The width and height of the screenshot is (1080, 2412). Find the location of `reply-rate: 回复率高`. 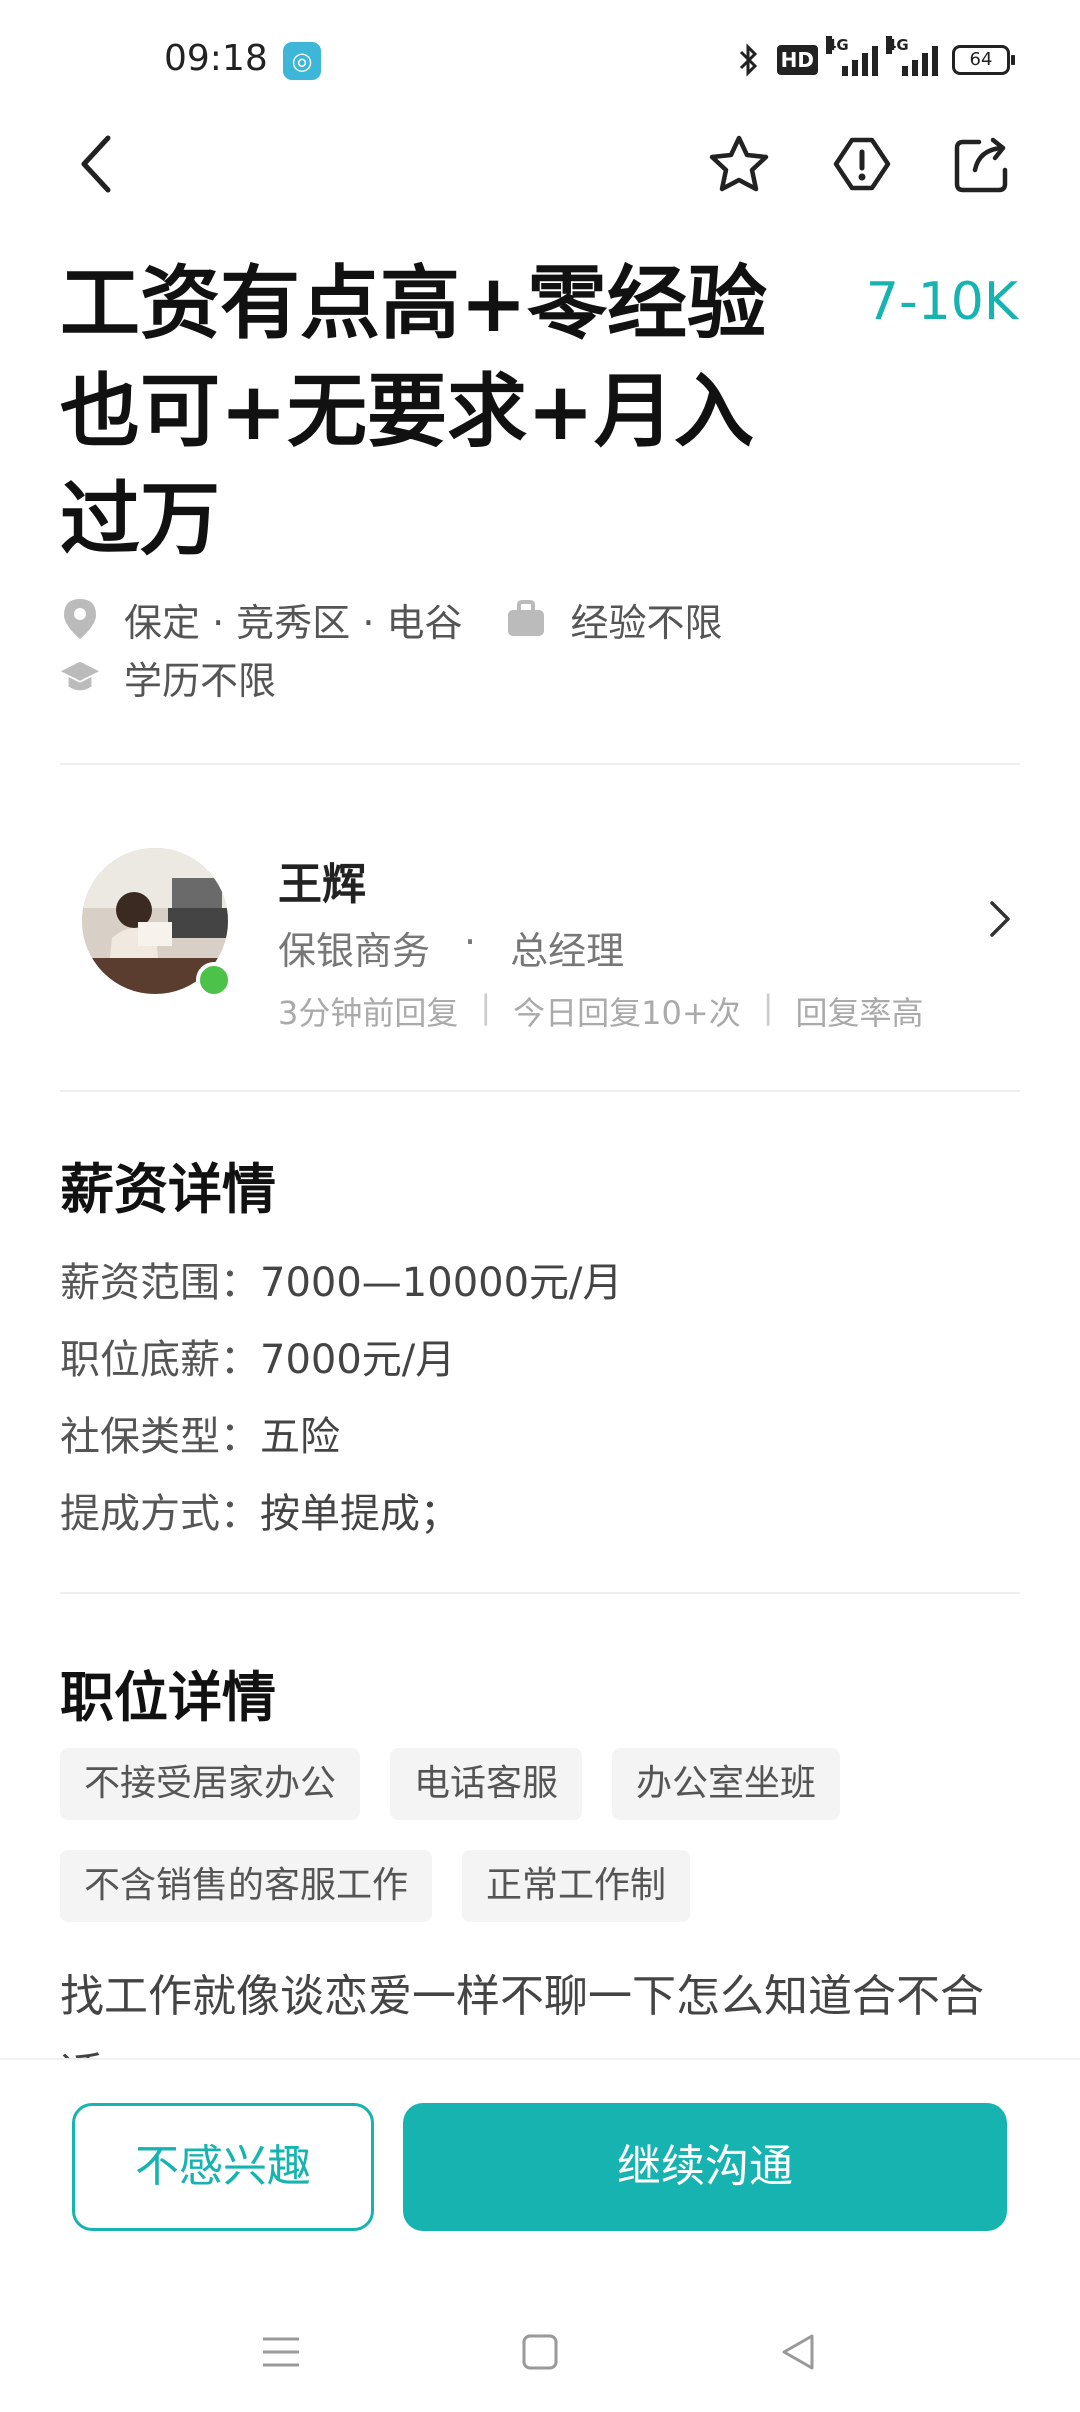

reply-rate: 回复率高 is located at coordinates (859, 1013).